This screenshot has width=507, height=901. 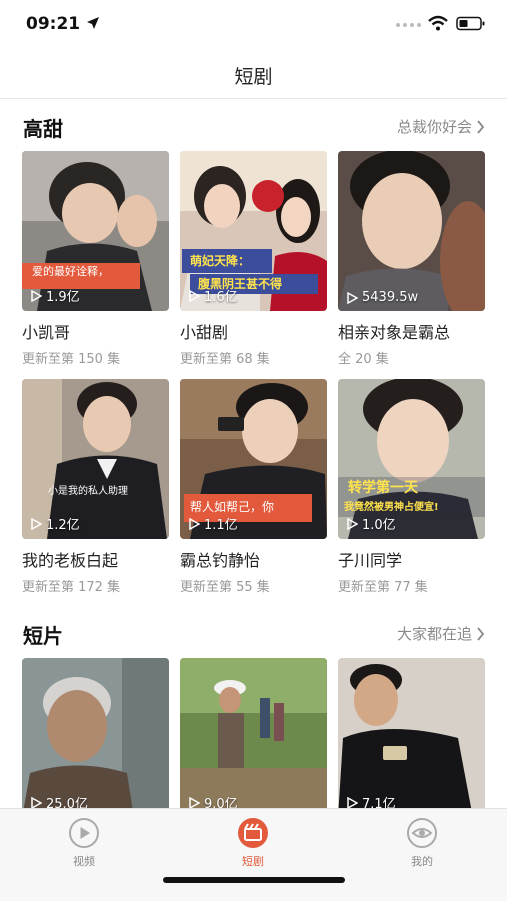 I want to click on card-title: 我的老板白起, so click(x=70, y=560).